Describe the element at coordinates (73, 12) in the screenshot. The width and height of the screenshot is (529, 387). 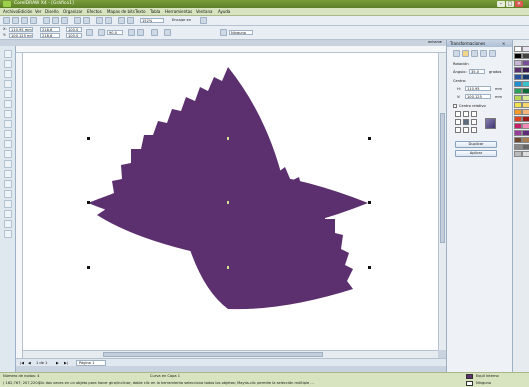
I see `menu-organizar: Organizar` at that location.